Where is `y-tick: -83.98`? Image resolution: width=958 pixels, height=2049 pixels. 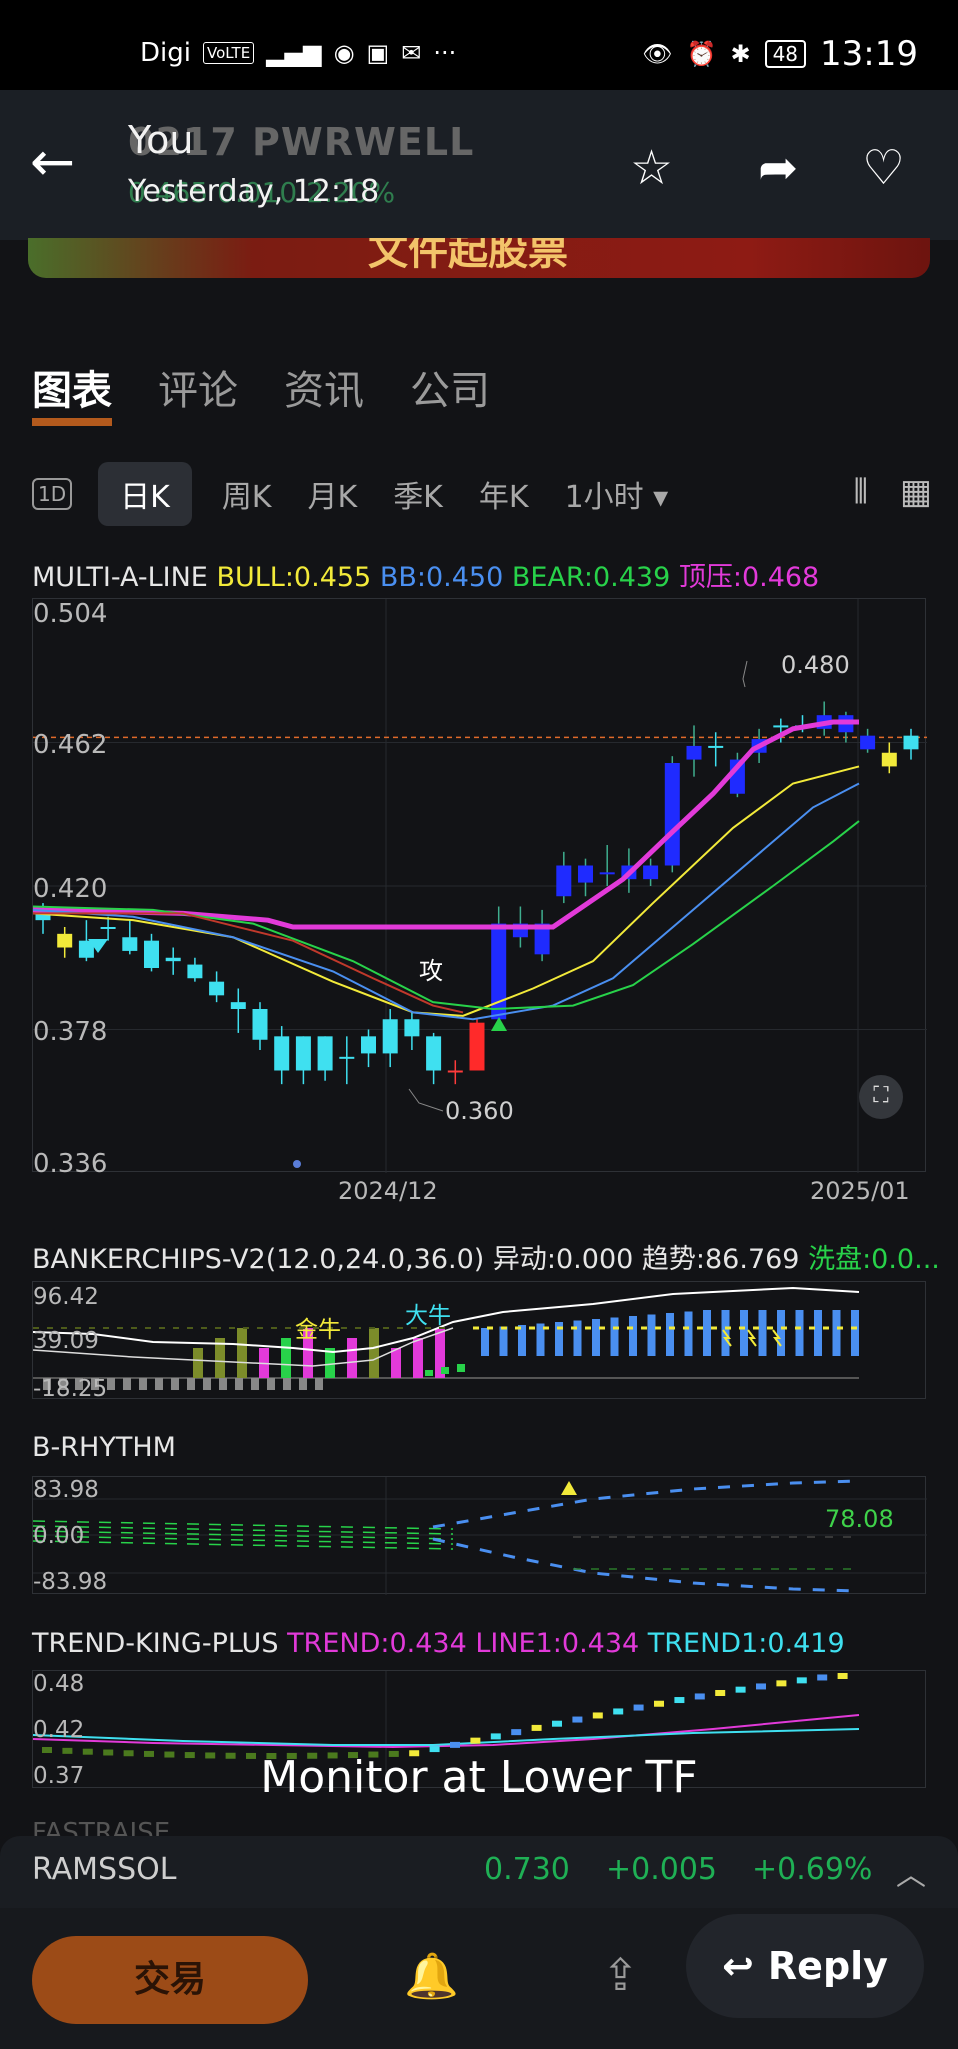
y-tick: -83.98 is located at coordinates (70, 1582).